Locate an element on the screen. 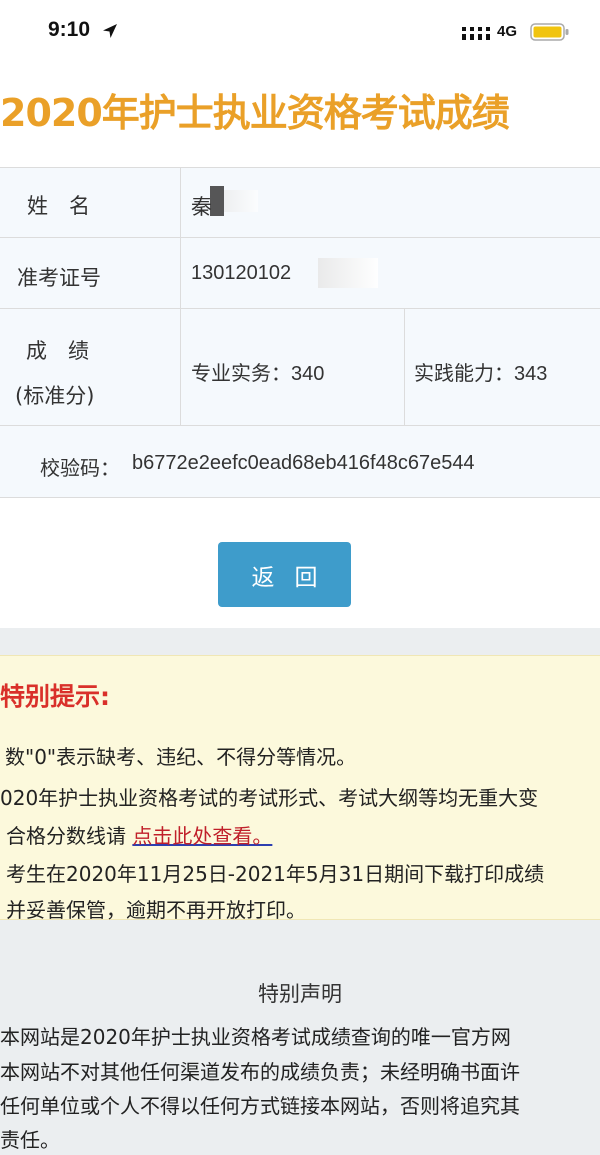  status-time: 9:10 is located at coordinates (69, 29).